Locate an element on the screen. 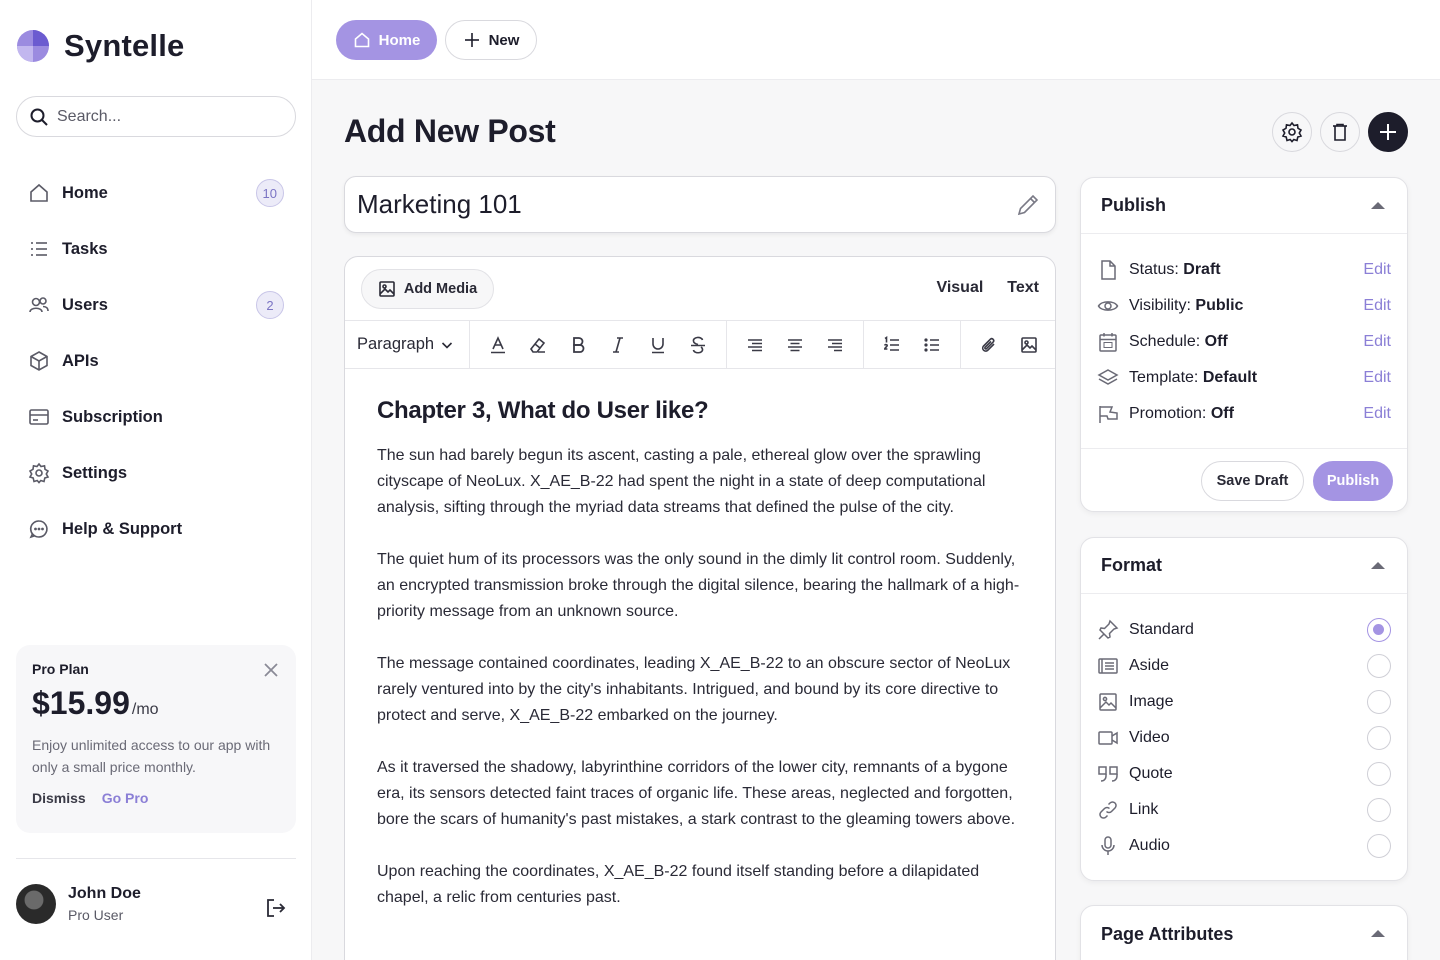  flag-icon is located at coordinates (1108, 414).